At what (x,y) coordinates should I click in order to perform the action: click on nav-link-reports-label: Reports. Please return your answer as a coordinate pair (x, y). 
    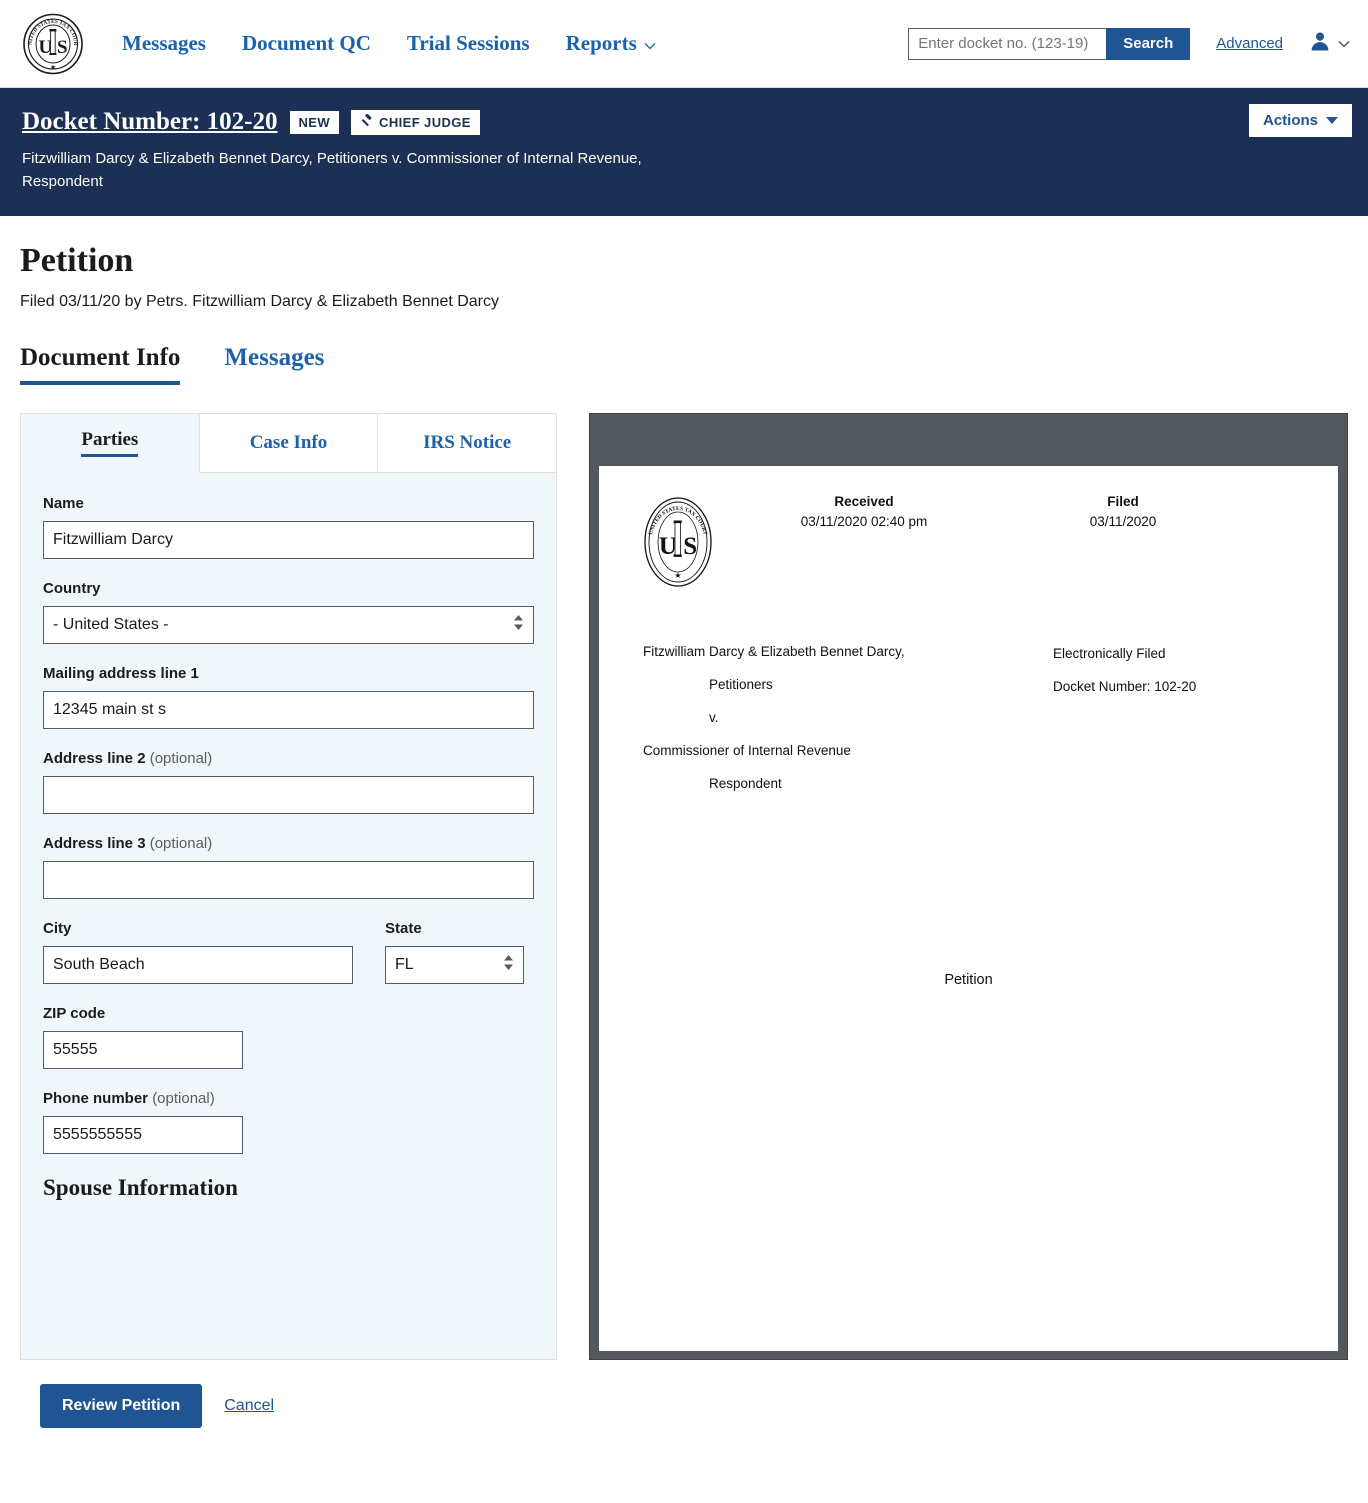
    Looking at the image, I should click on (601, 43).